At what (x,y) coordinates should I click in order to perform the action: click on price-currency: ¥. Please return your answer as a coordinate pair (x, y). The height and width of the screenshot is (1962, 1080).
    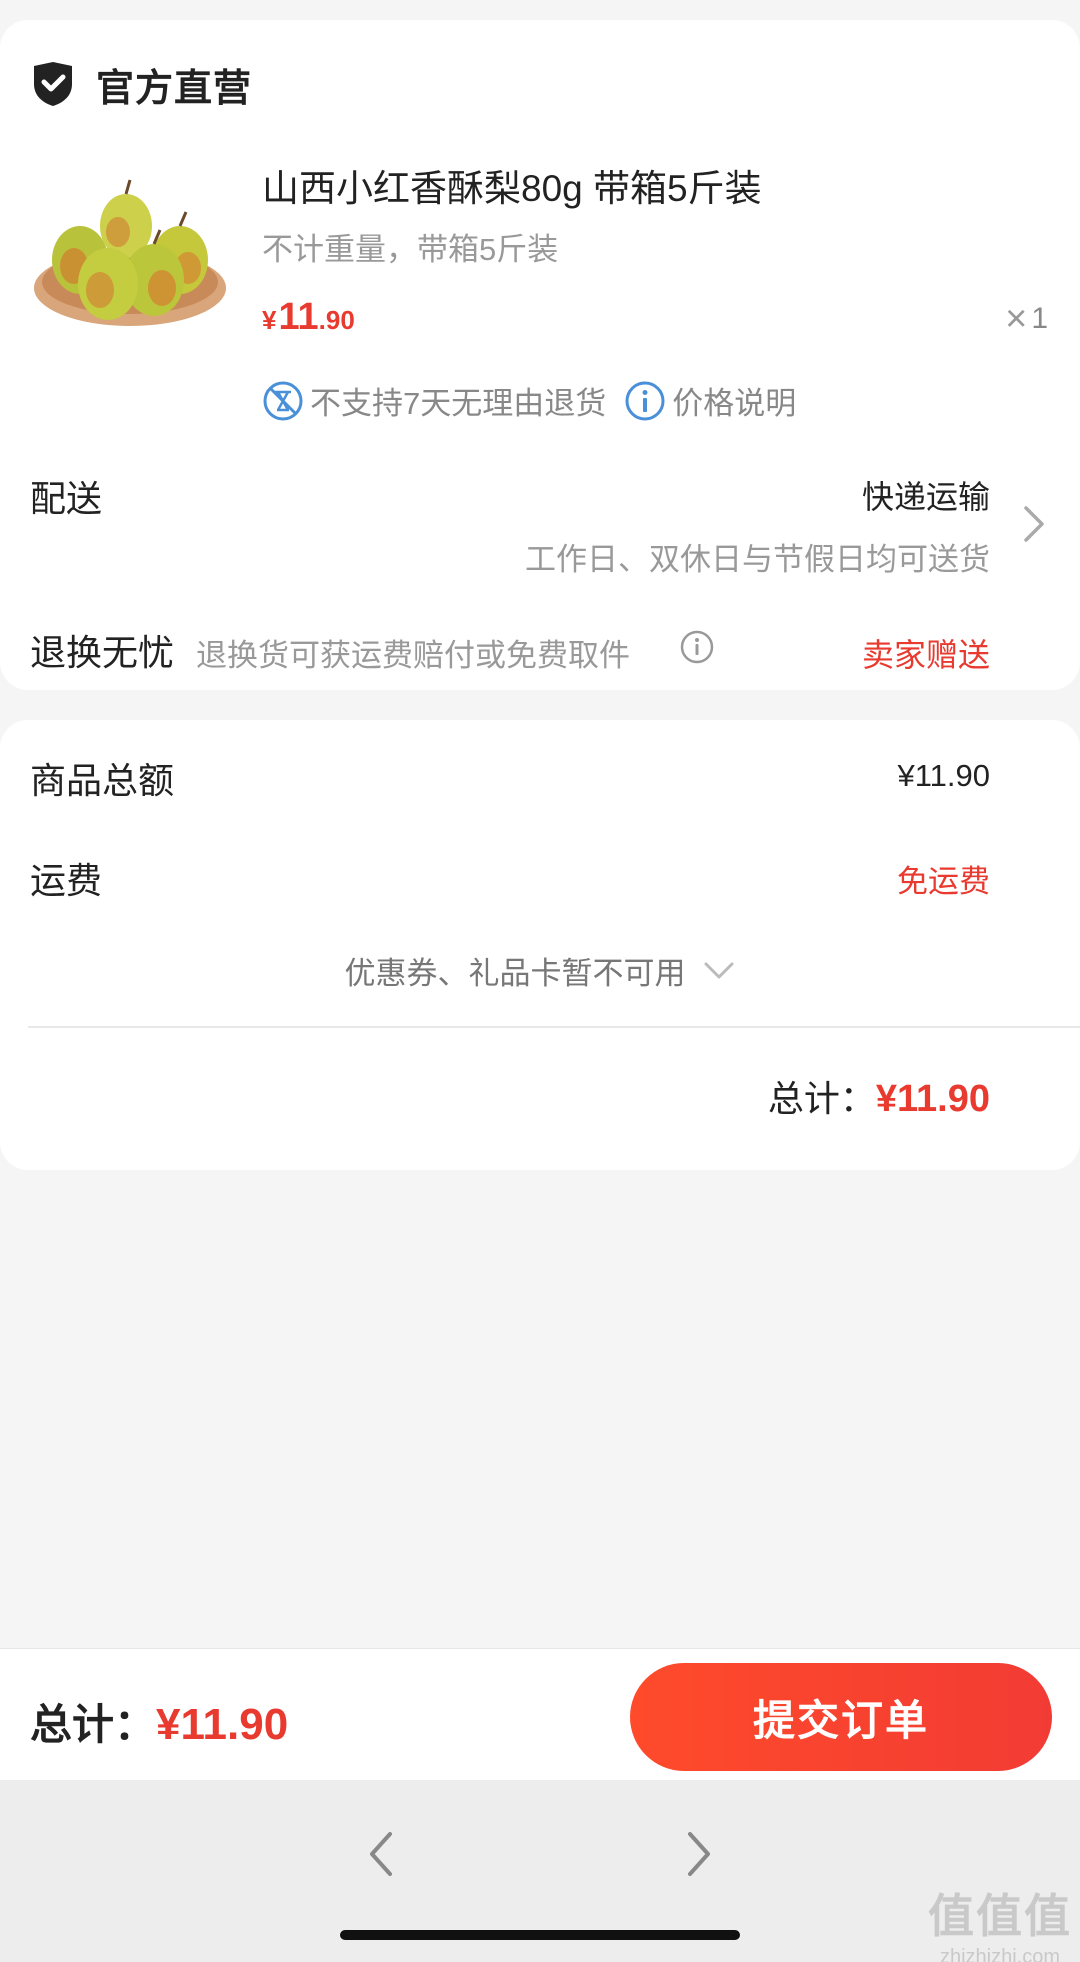
    Looking at the image, I should click on (269, 320).